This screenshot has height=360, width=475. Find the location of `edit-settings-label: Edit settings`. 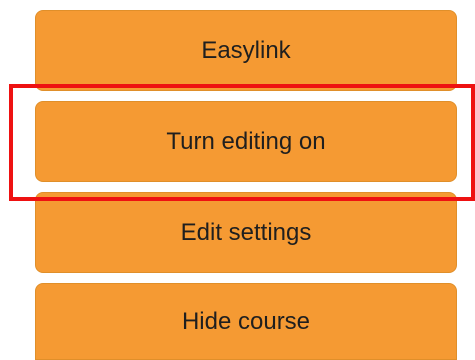

edit-settings-label: Edit settings is located at coordinates (246, 232).